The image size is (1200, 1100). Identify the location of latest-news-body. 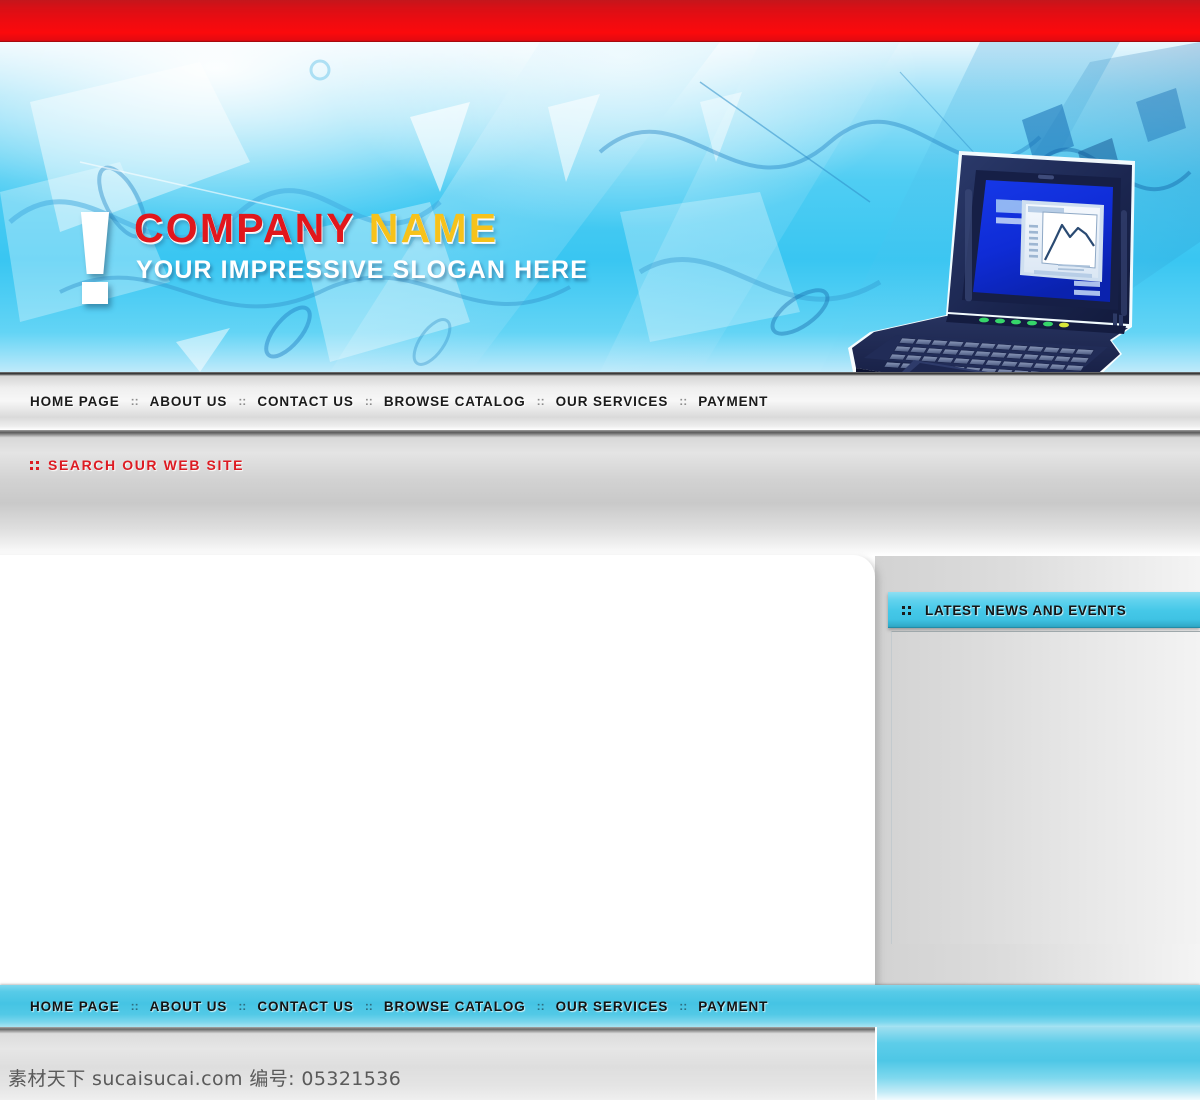
(1045, 787).